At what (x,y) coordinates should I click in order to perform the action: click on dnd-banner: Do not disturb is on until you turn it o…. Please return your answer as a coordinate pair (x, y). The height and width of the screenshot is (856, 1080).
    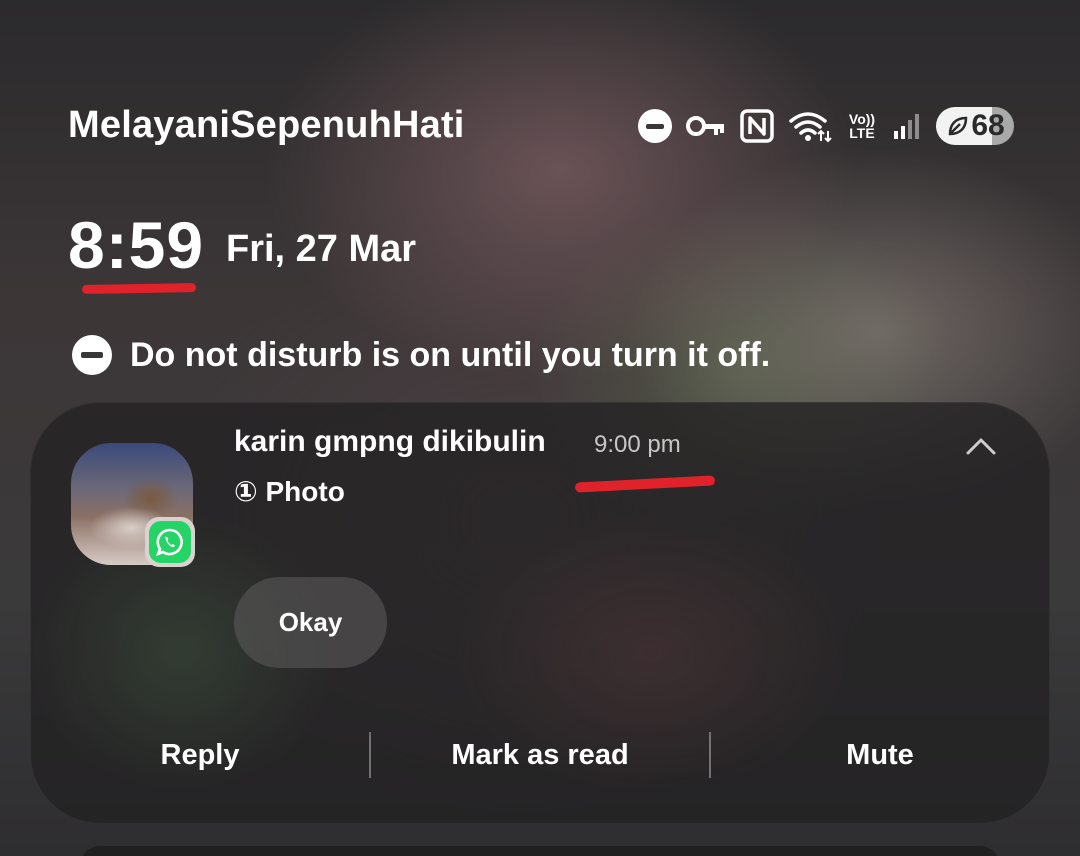
    Looking at the image, I should click on (421, 355).